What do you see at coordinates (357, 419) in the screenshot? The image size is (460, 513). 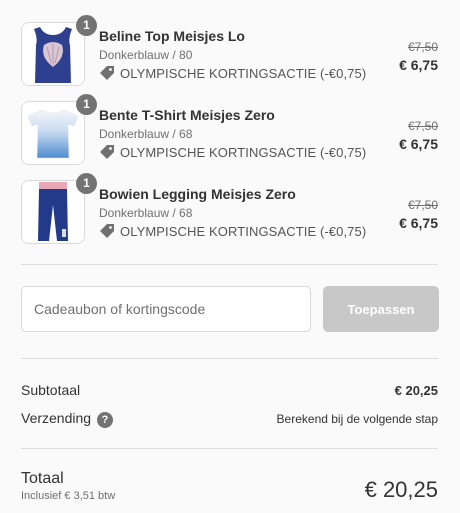 I see `shipping-value: Berekend bij de volgende stap` at bounding box center [357, 419].